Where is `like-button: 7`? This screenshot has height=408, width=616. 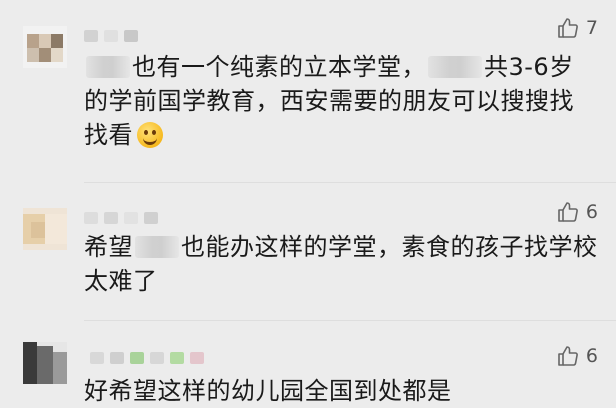 like-button: 7 is located at coordinates (577, 28).